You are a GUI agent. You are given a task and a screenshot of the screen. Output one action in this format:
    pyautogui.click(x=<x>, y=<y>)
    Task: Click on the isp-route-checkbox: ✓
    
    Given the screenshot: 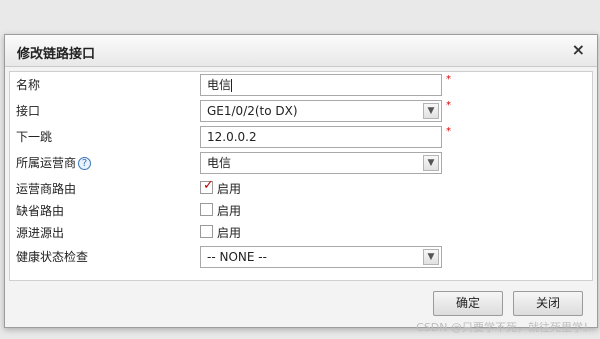 What is the action you would take?
    pyautogui.click(x=207, y=186)
    